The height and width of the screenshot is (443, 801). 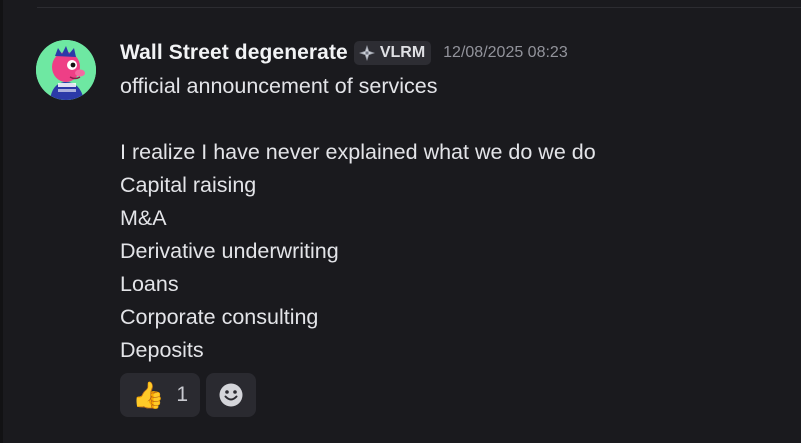 I want to click on diamond-cross-icon, so click(x=366, y=53).